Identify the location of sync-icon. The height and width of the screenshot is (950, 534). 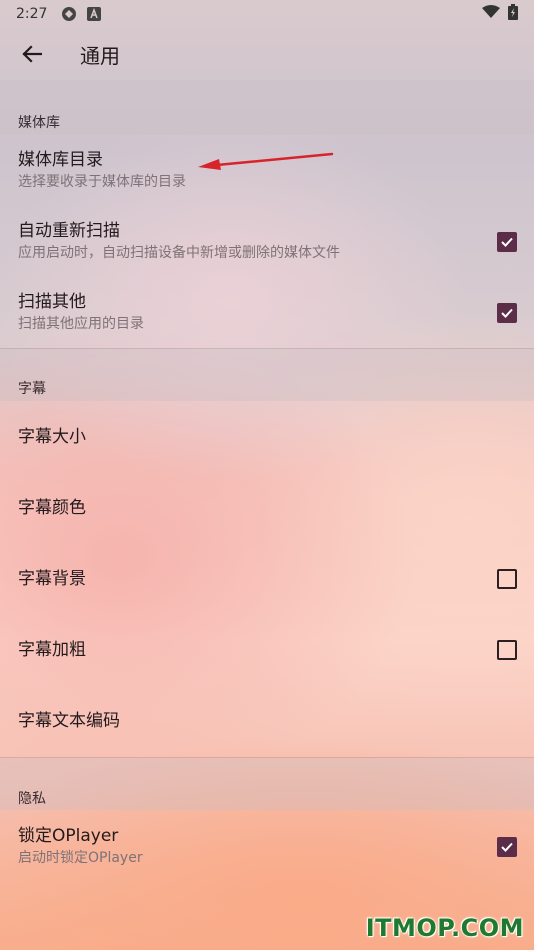
(69, 14).